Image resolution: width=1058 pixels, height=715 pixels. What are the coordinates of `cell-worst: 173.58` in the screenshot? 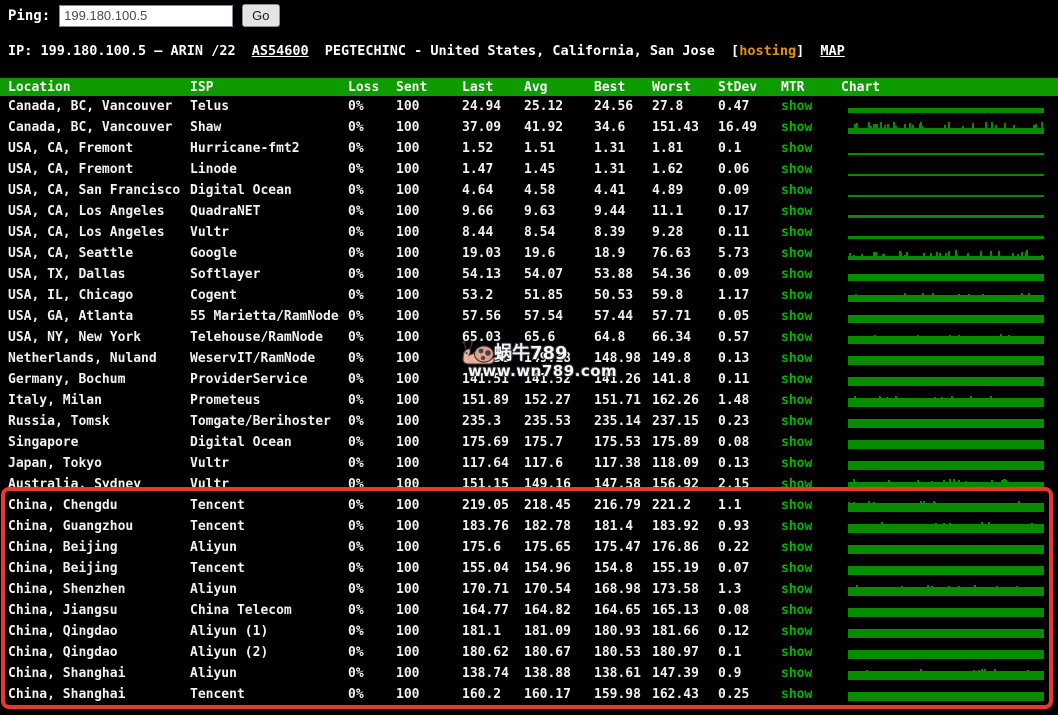 It's located at (675, 589).